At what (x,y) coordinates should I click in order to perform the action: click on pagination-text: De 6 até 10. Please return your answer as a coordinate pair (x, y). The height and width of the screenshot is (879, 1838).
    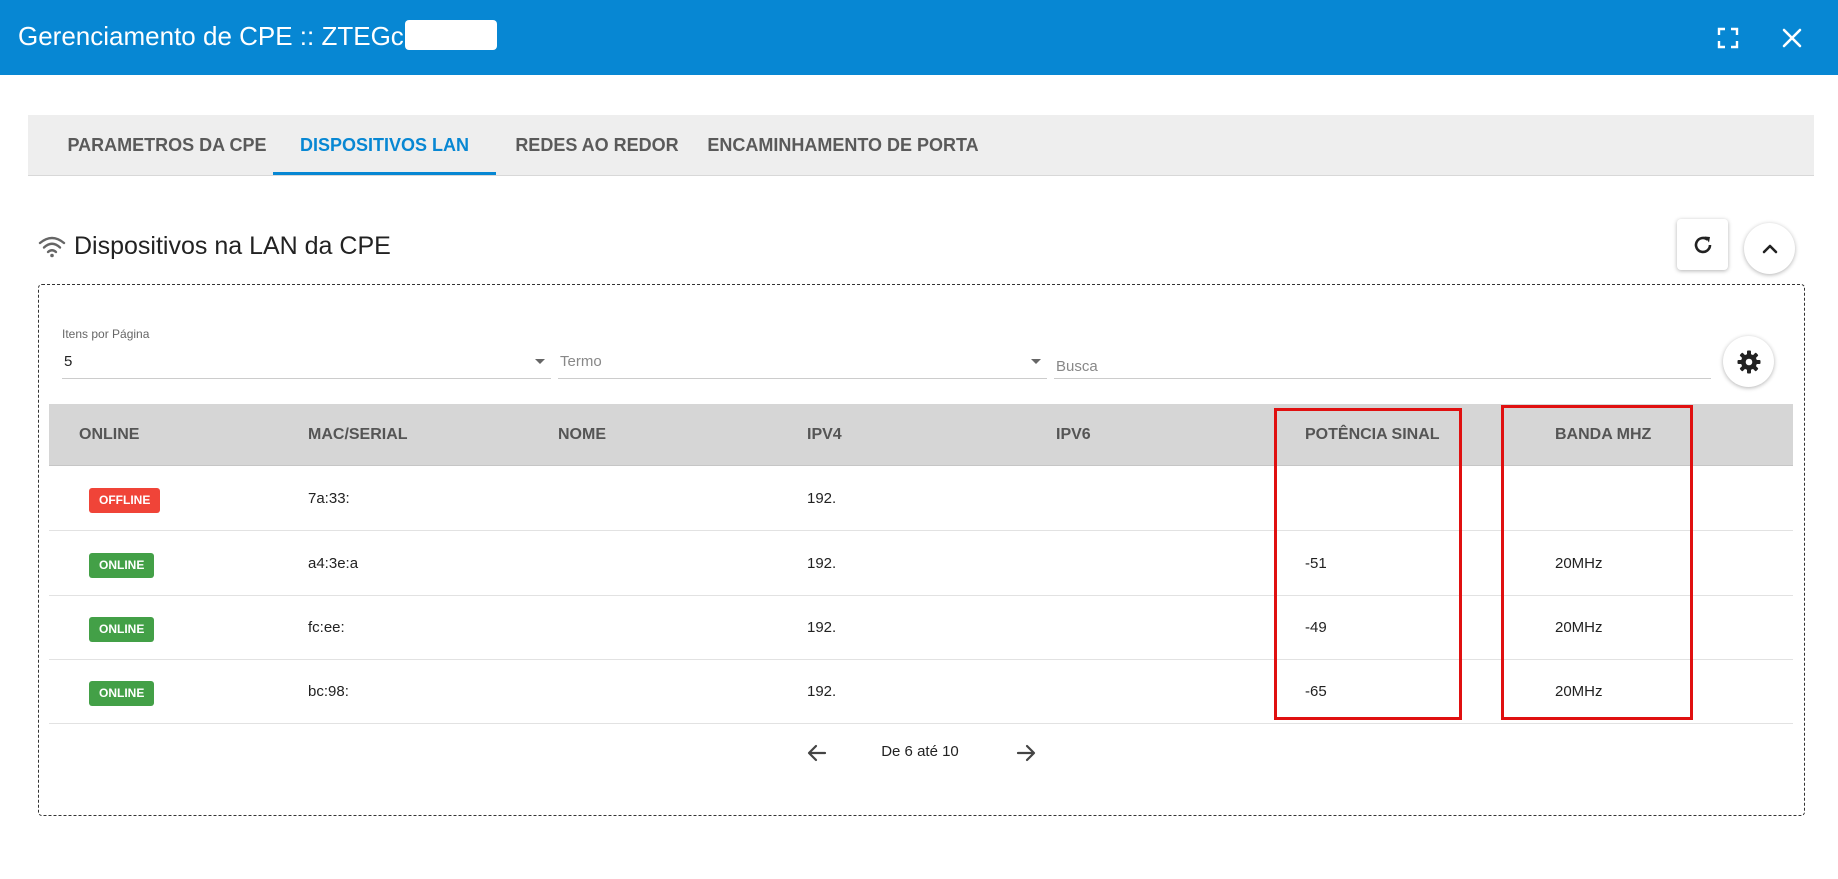
    Looking at the image, I should click on (920, 751).